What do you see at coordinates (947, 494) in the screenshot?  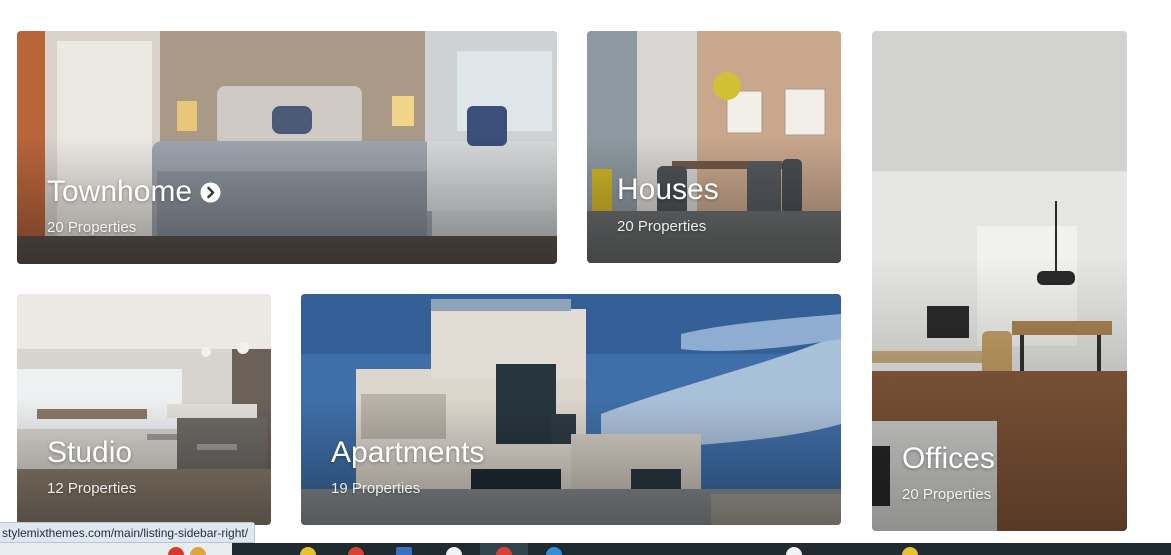 I see `category-count-offices: 20 Properties` at bounding box center [947, 494].